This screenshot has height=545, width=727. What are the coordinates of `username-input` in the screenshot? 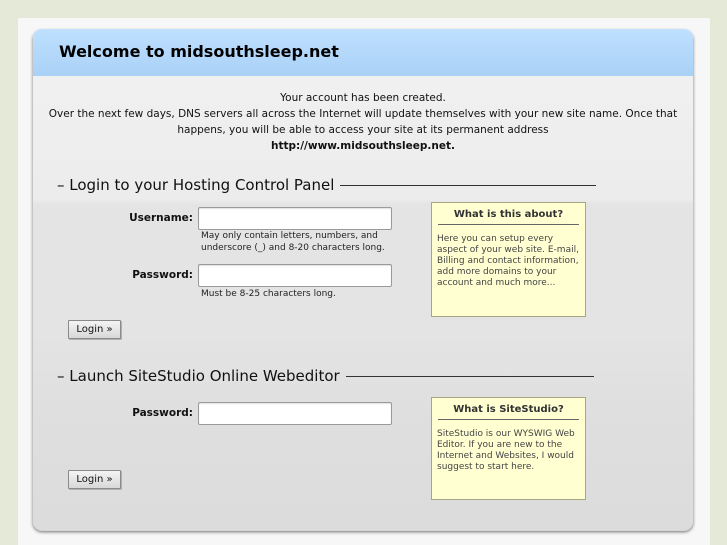 It's located at (295, 218).